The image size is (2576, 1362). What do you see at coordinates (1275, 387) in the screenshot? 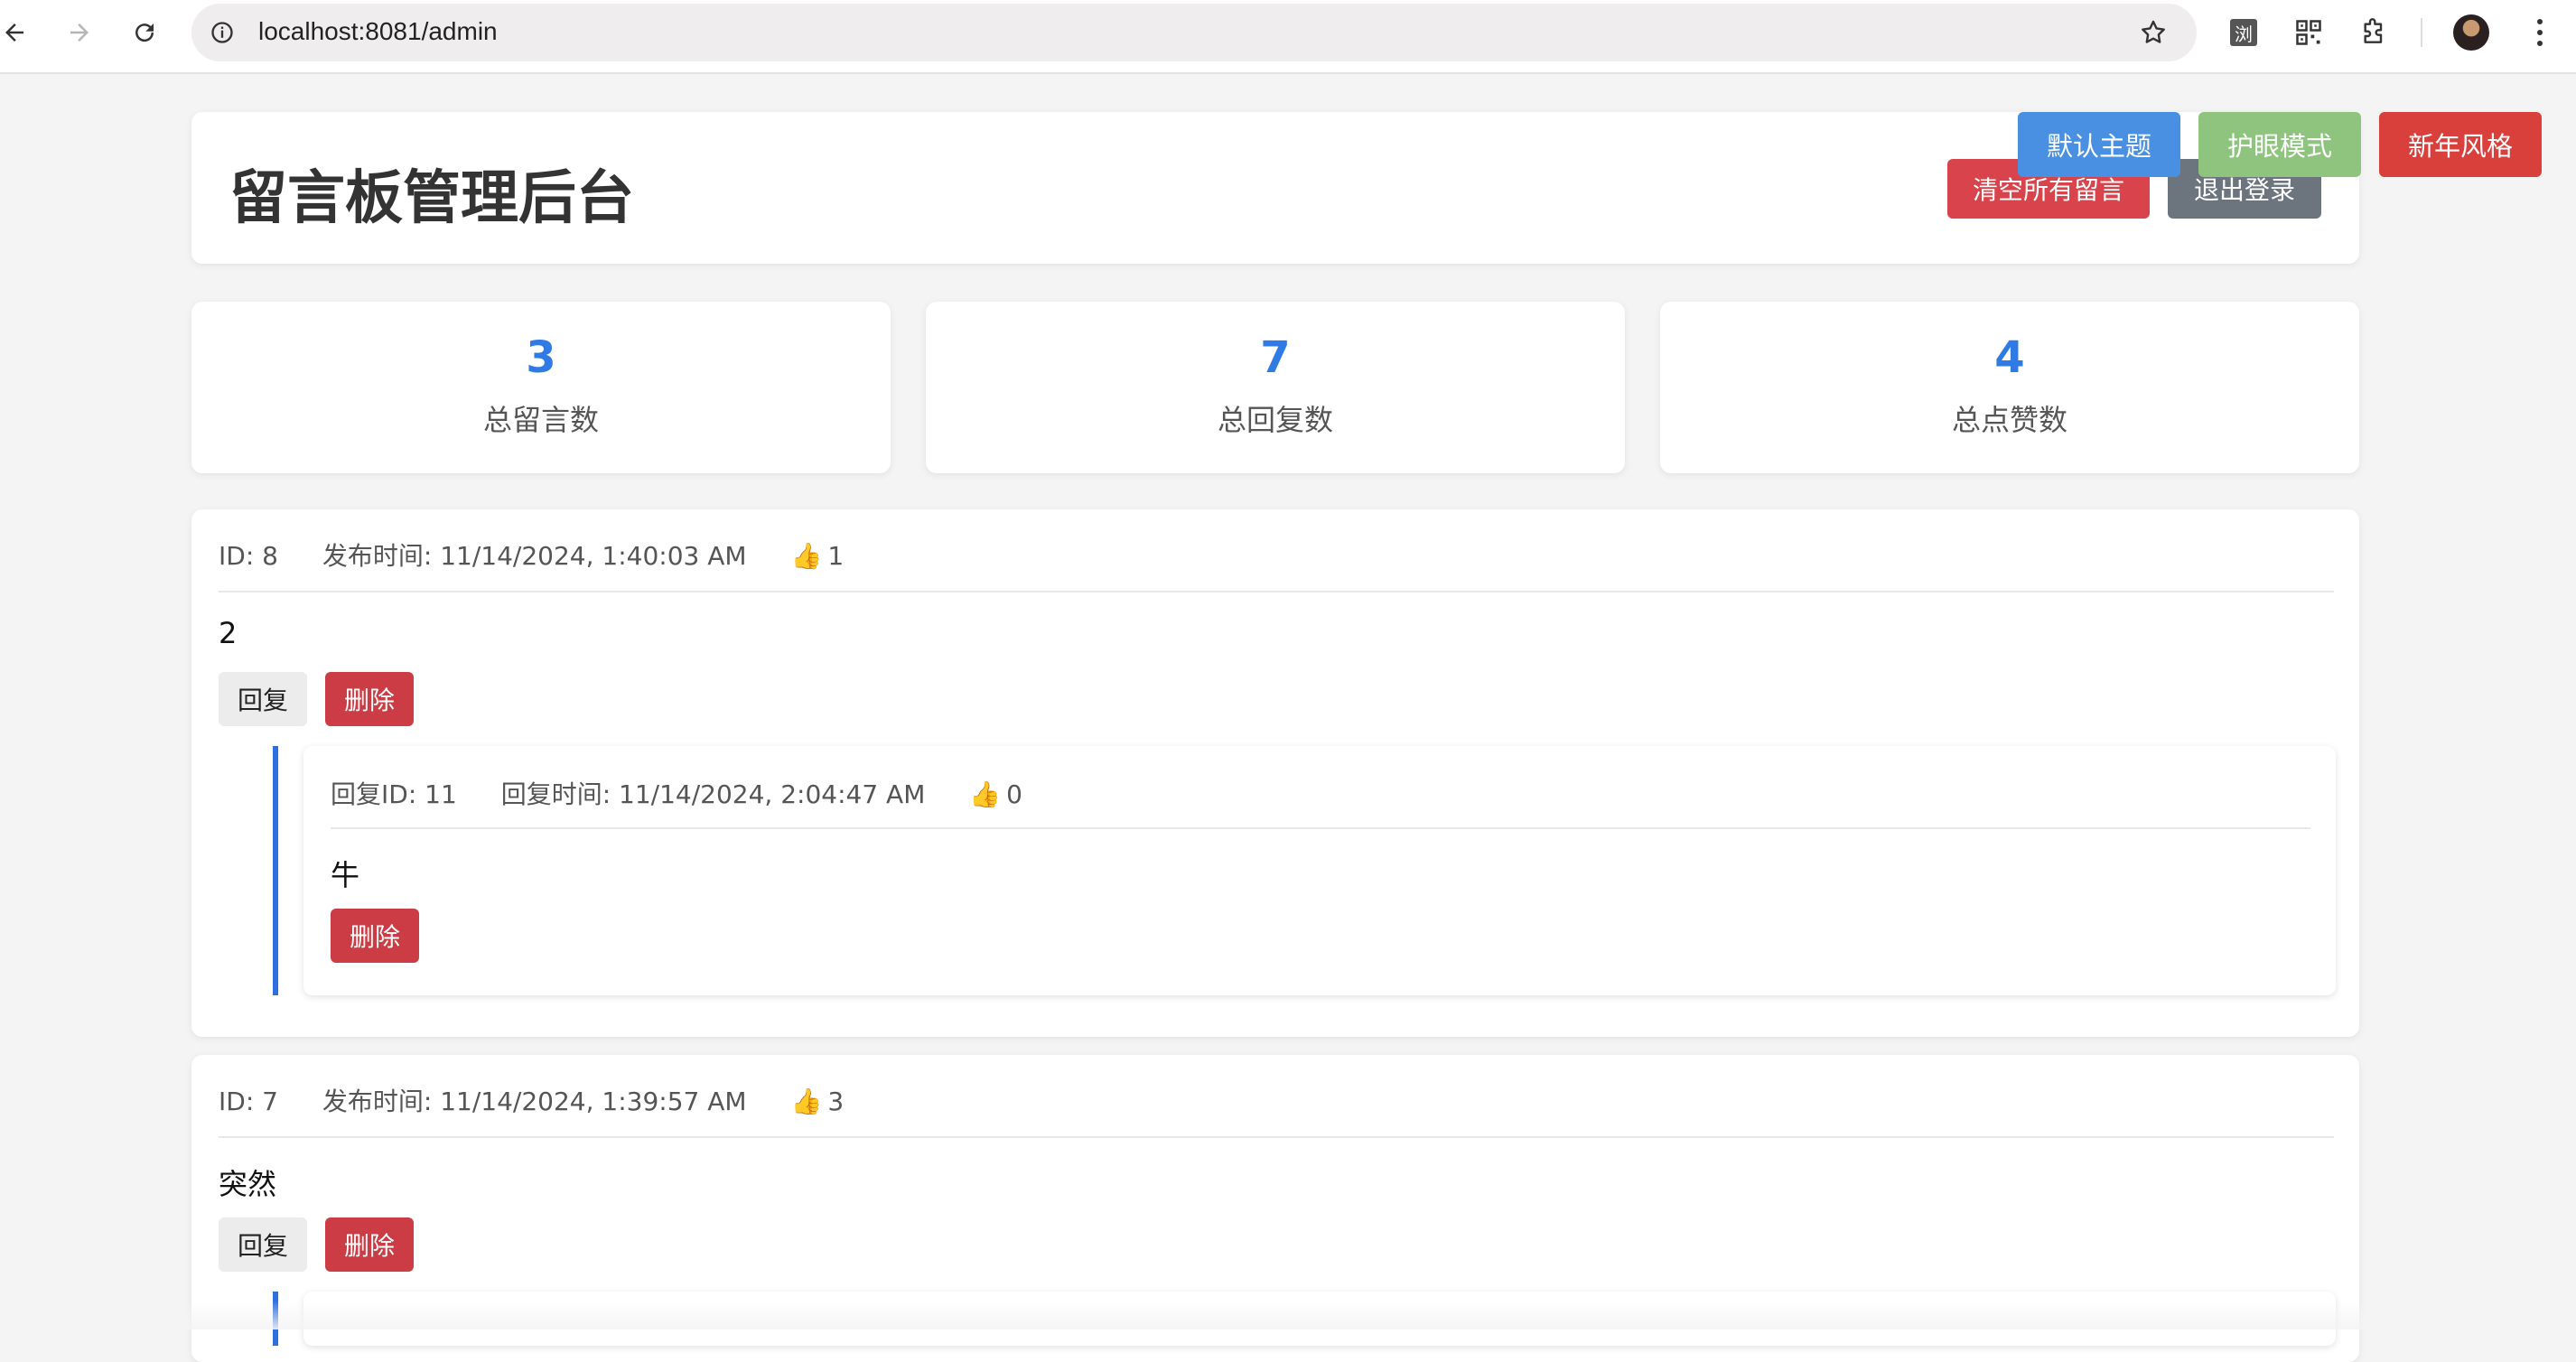
I see `stat-total-replies: 7 总回复数` at bounding box center [1275, 387].